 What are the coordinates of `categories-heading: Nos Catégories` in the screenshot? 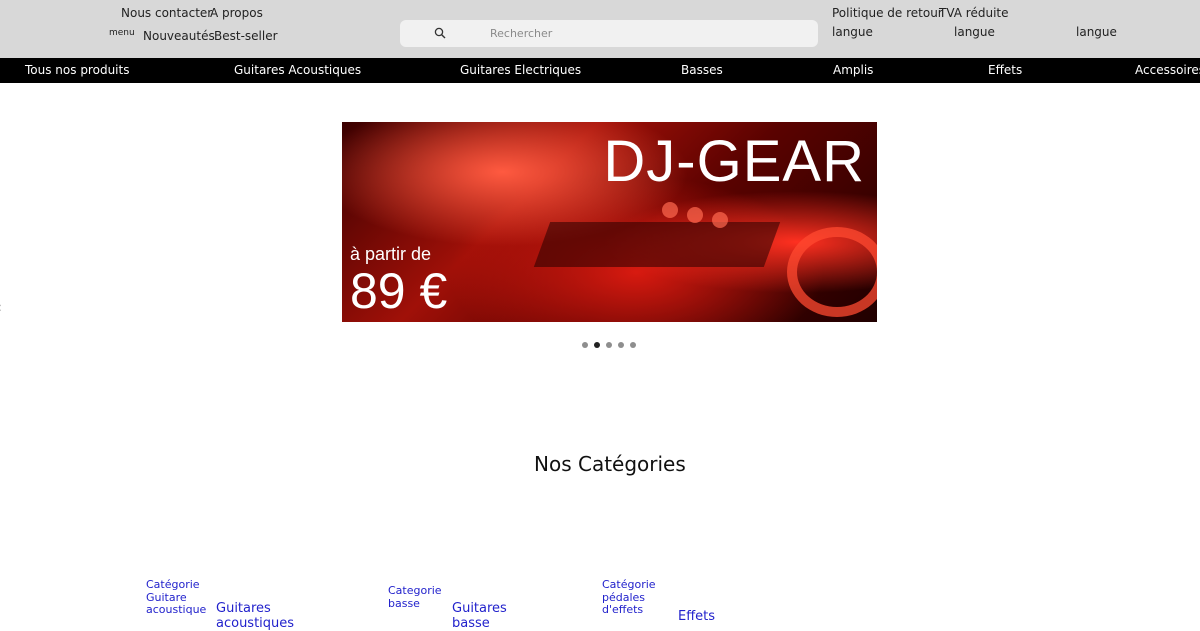 It's located at (610, 464).